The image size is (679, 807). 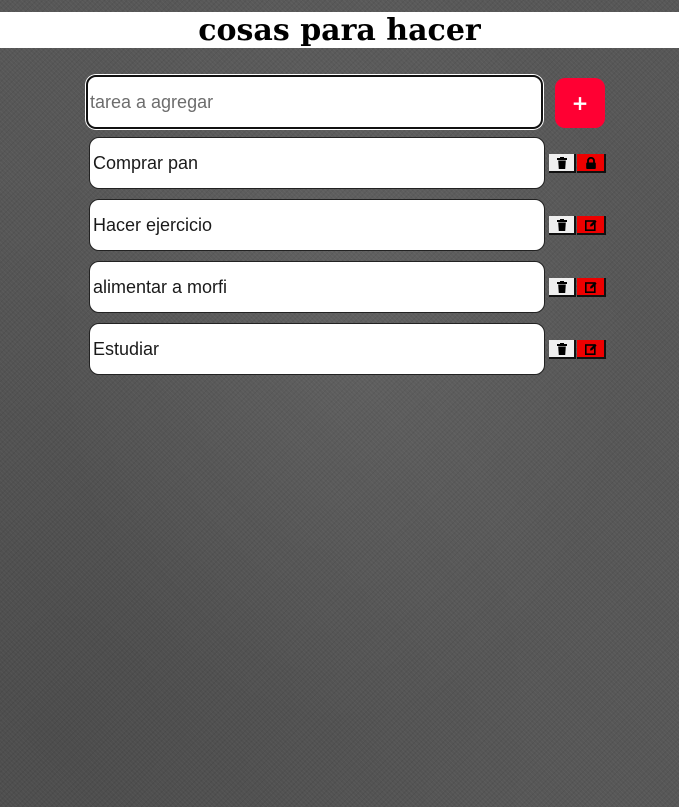 I want to click on task-item: Estudiar, so click(x=349, y=349).